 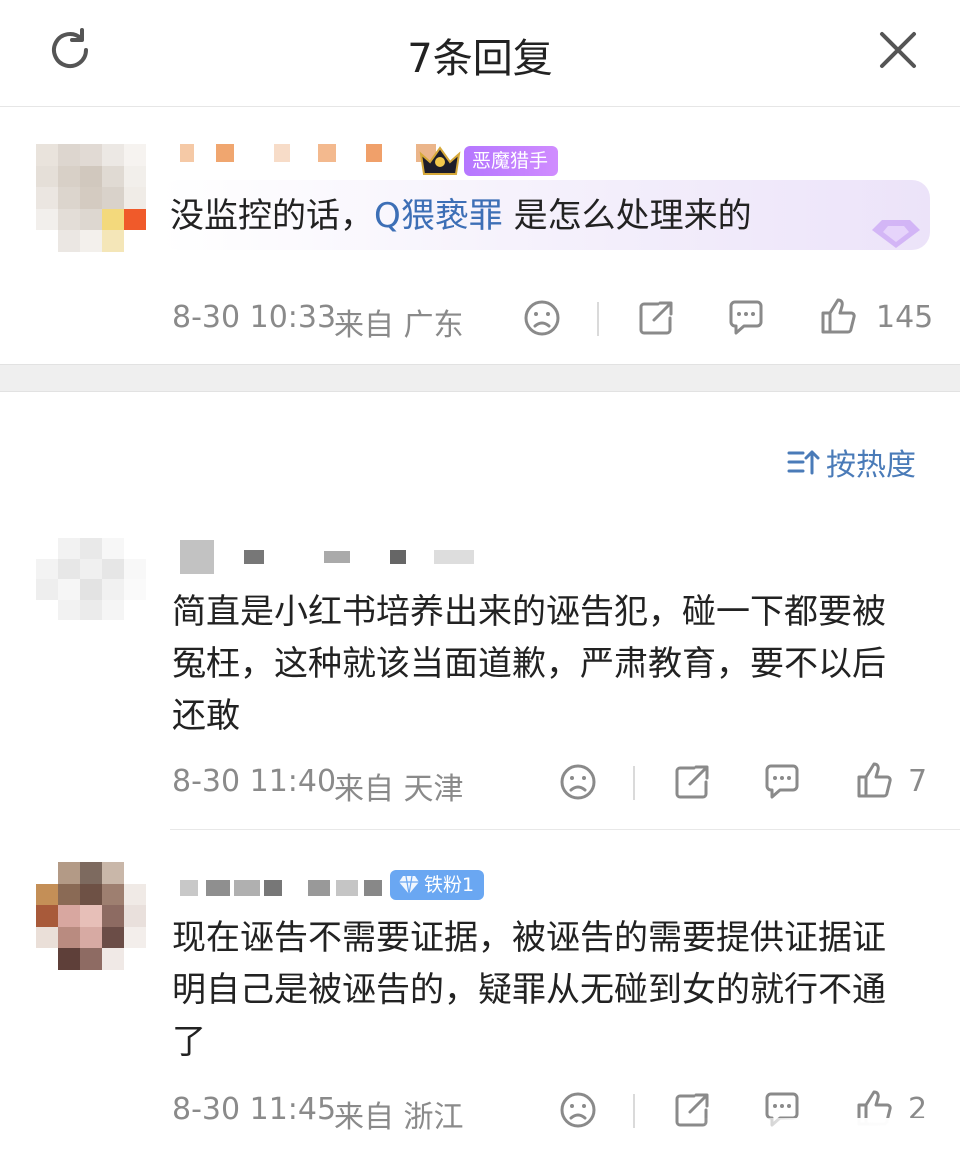 I want to click on close-icon, so click(x=898, y=50).